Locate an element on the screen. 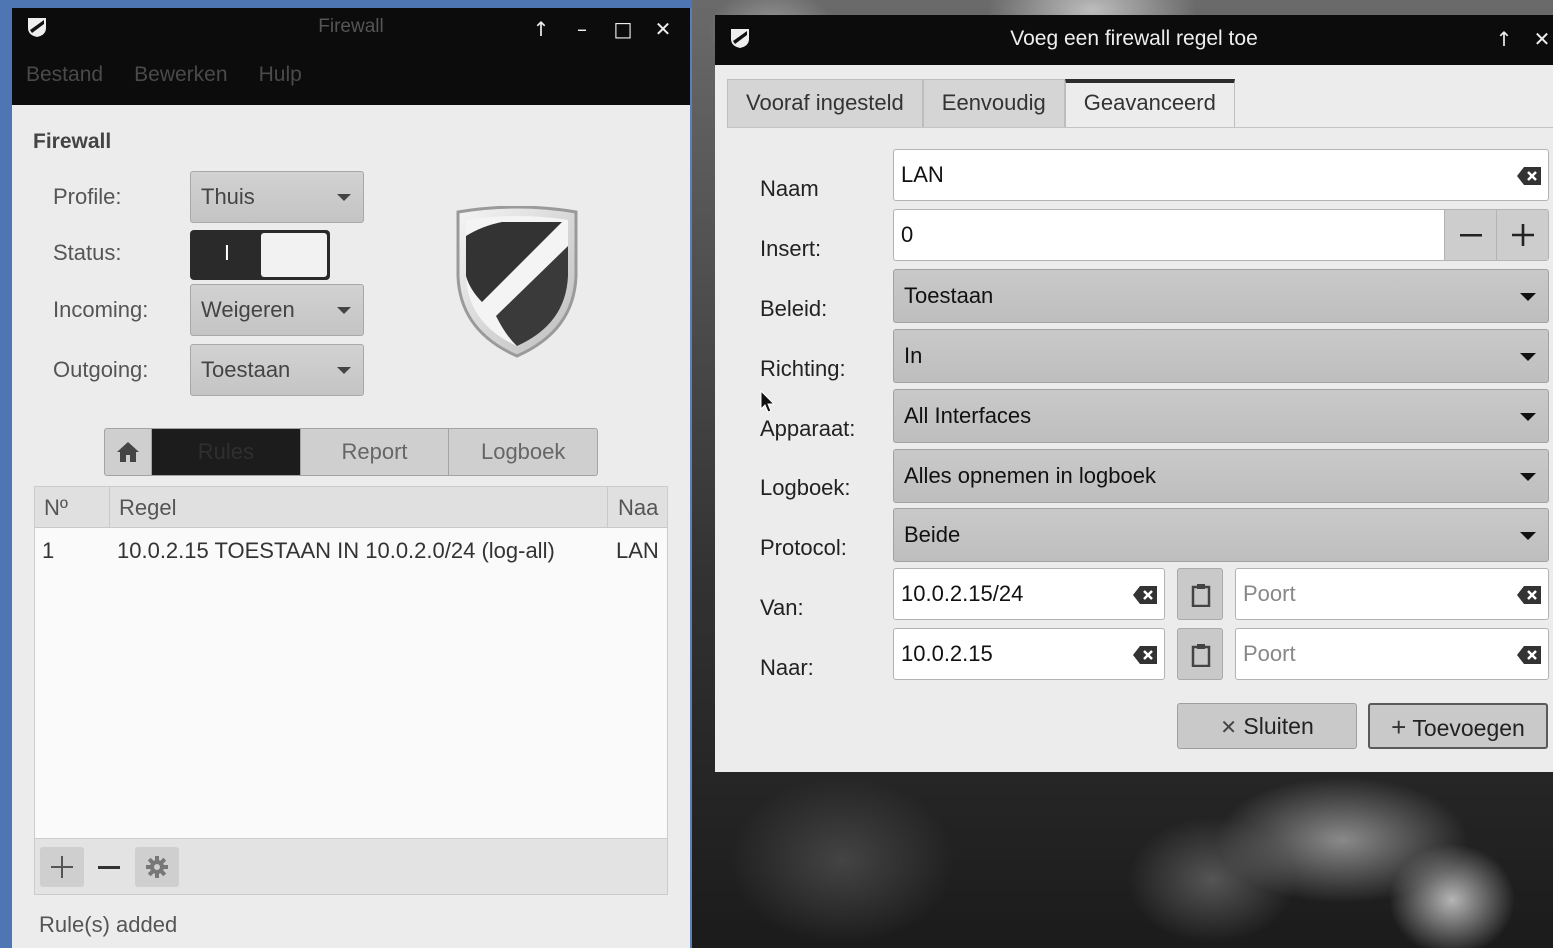  add-button-label: Toevoegen is located at coordinates (1468, 728).